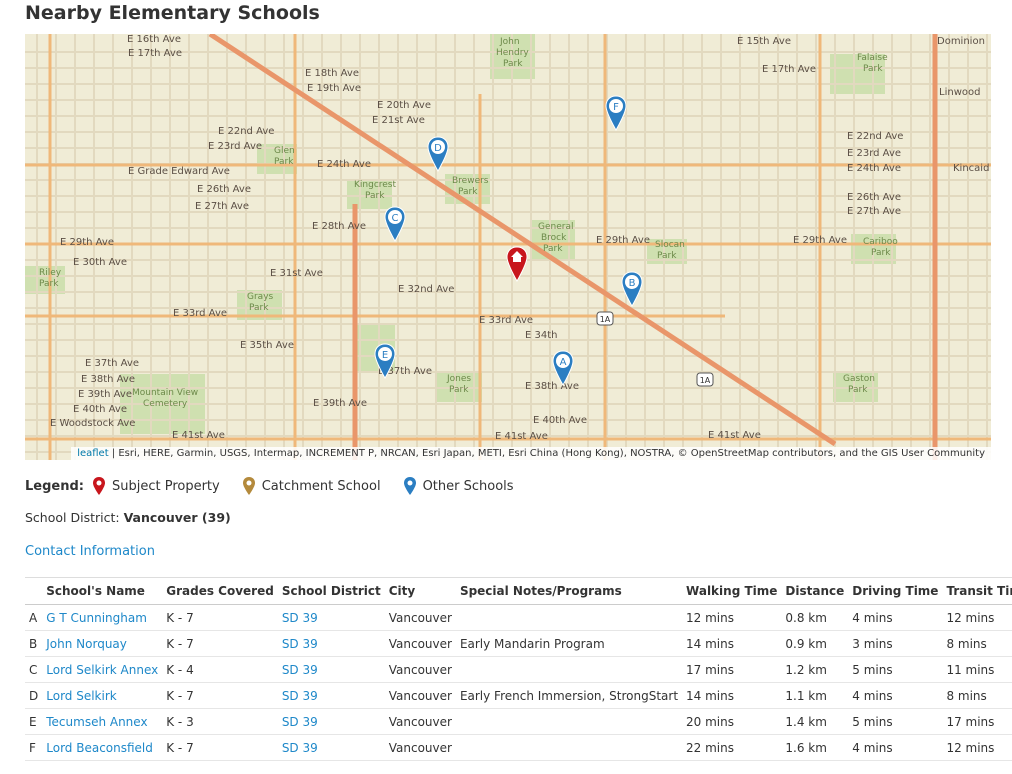  Describe the element at coordinates (99, 748) in the screenshot. I see `school-name-link: Lord Beaconsfield` at that location.